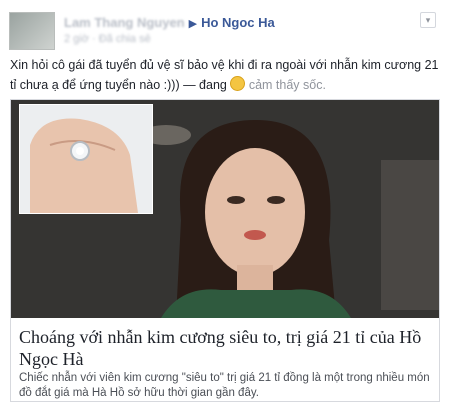 This screenshot has width=450, height=407. What do you see at coordinates (285, 85) in the screenshot?
I see `feeling-text: cảm thấy sốc.` at bounding box center [285, 85].